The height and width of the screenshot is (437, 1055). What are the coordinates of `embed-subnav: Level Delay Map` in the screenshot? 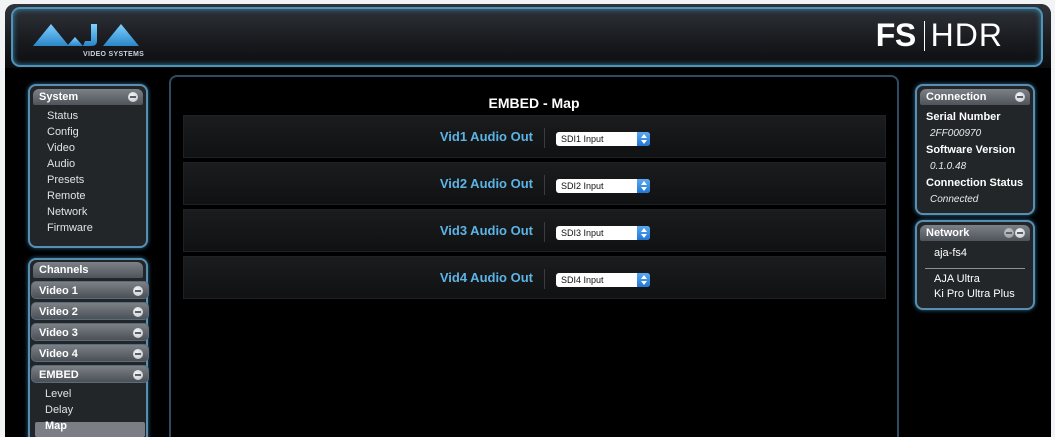 It's located at (50, 410).